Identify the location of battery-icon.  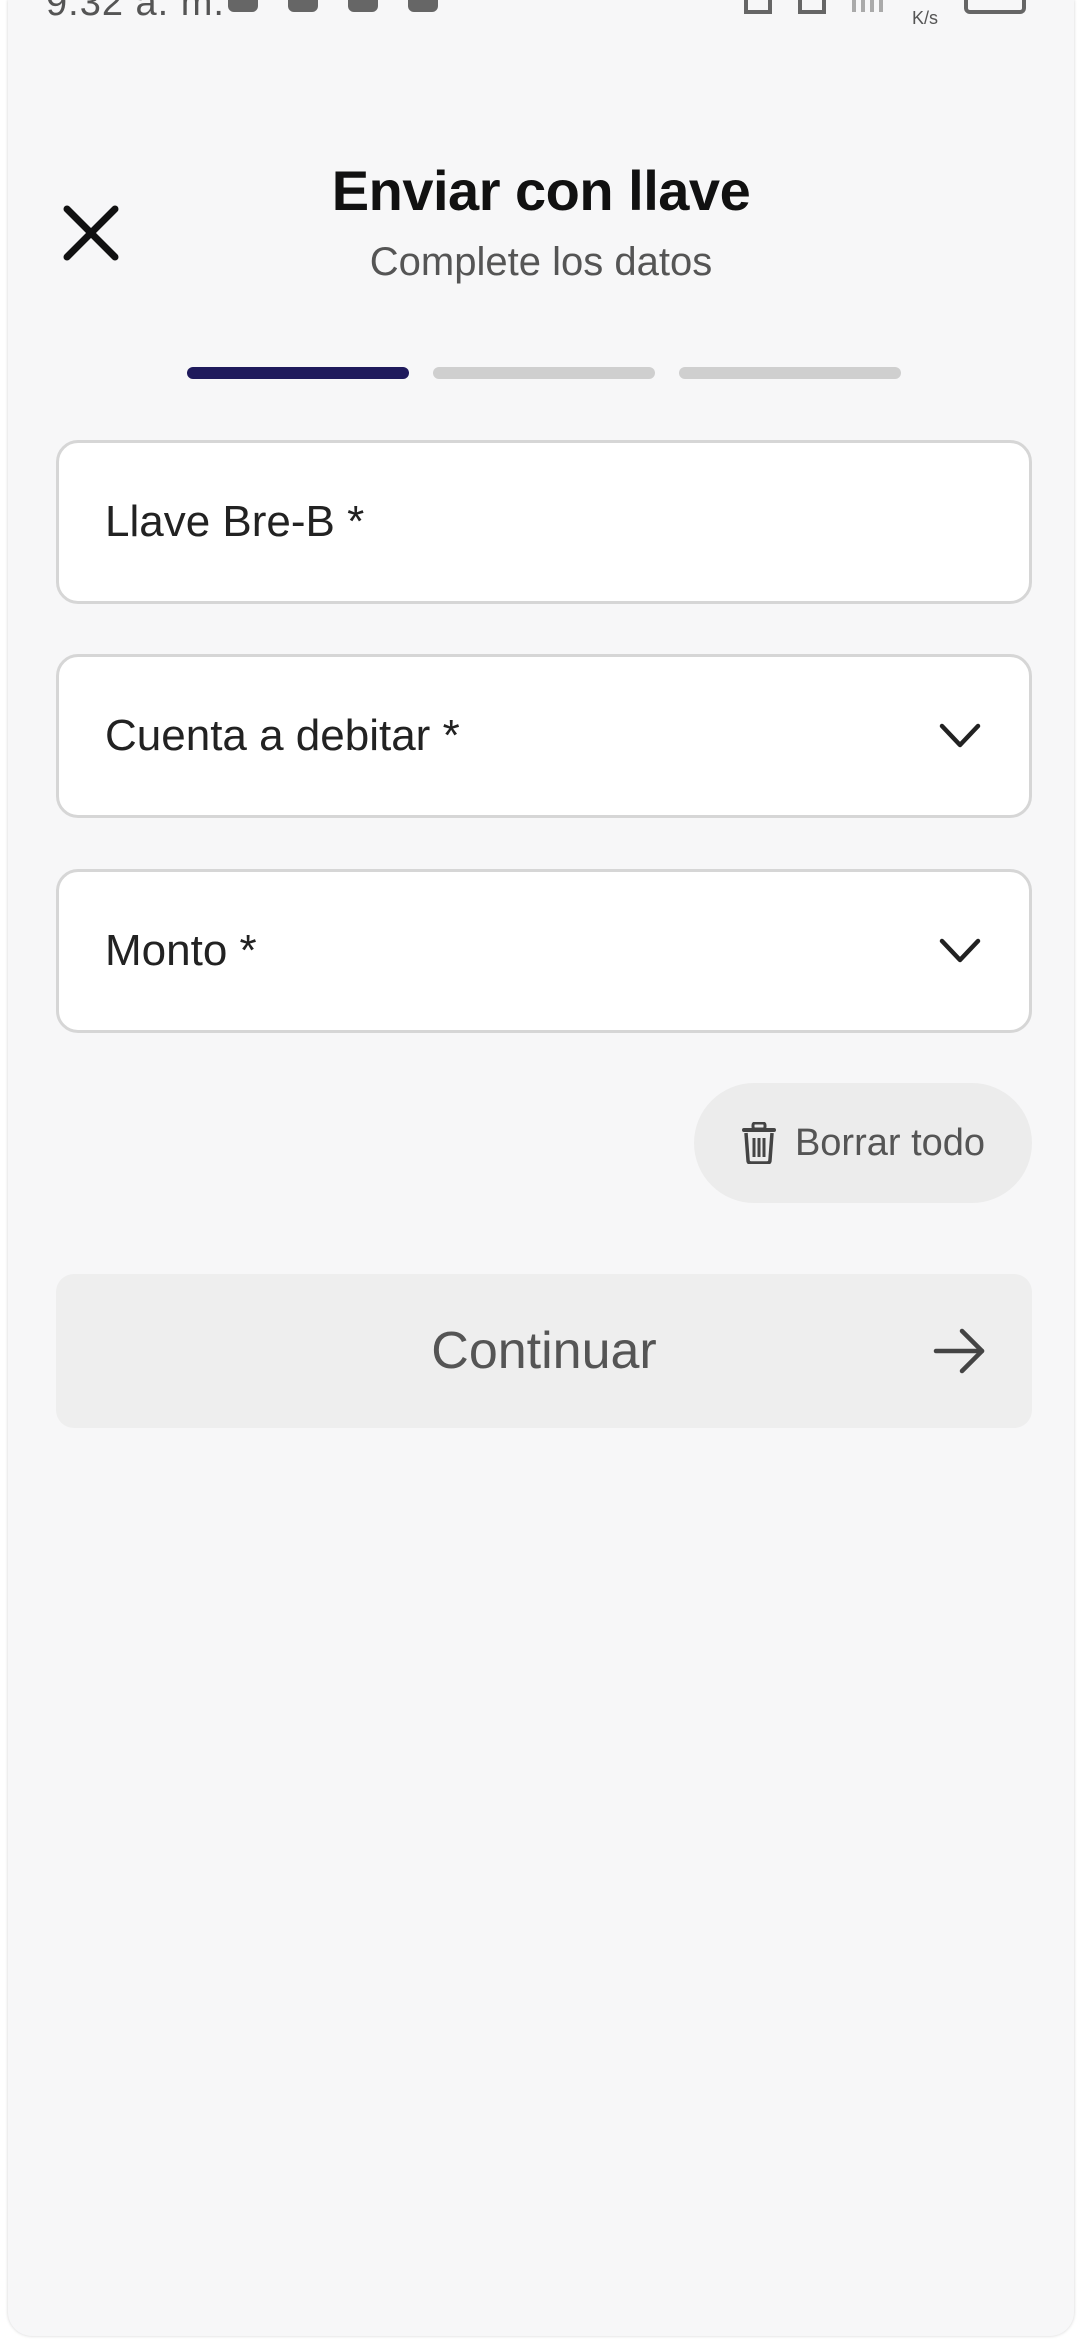
(995, 7).